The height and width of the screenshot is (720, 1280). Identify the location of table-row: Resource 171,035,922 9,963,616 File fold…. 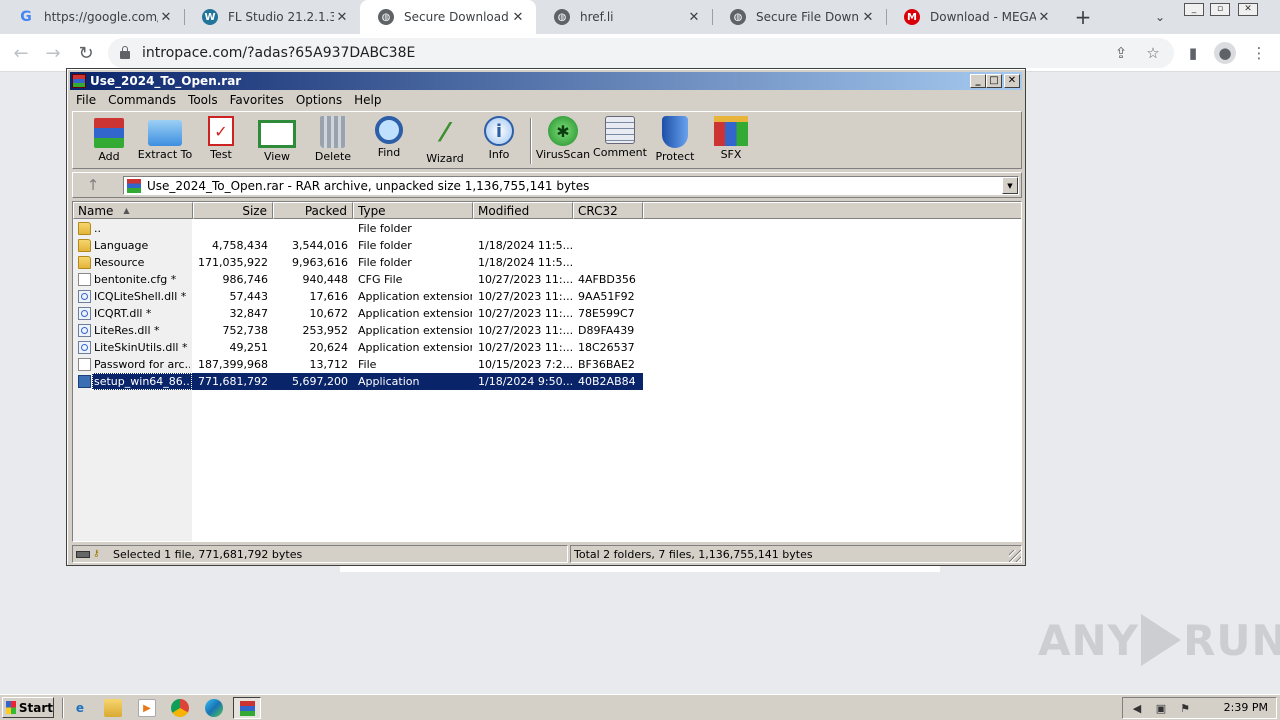
(547, 262).